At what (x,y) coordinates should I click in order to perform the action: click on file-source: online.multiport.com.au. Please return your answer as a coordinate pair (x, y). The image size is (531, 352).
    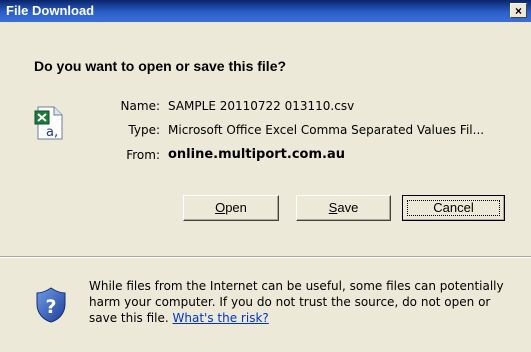
    Looking at the image, I should click on (256, 154).